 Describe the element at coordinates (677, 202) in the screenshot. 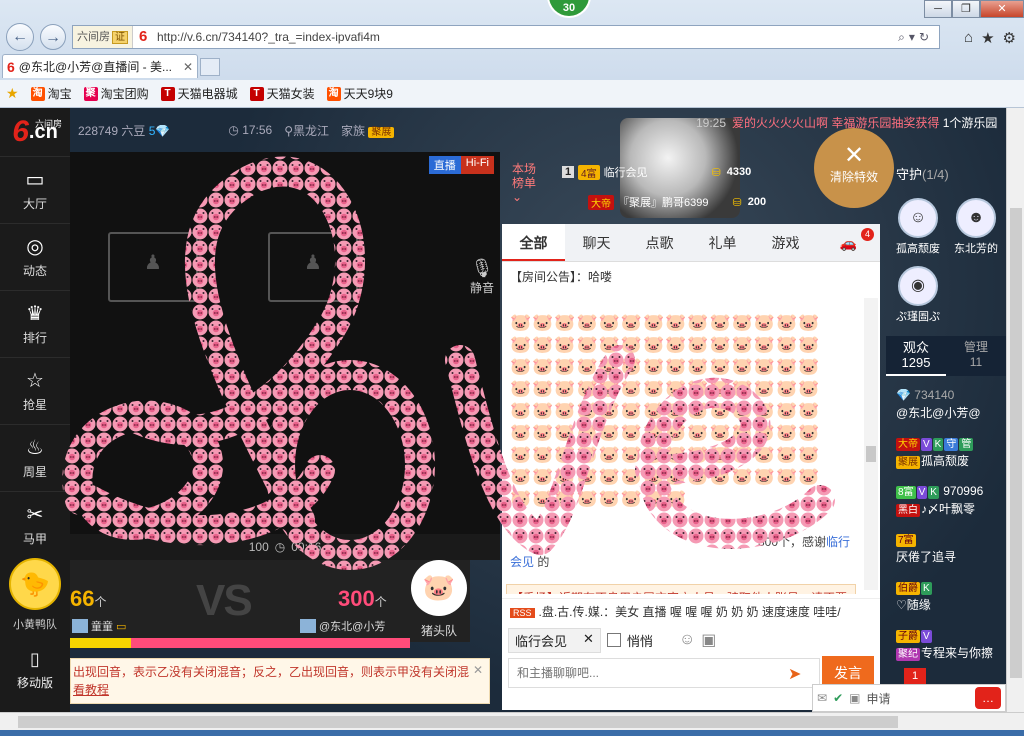

I see `rank-row: 大帝 『聚展』鹏哥6399 ⛁ 200` at that location.